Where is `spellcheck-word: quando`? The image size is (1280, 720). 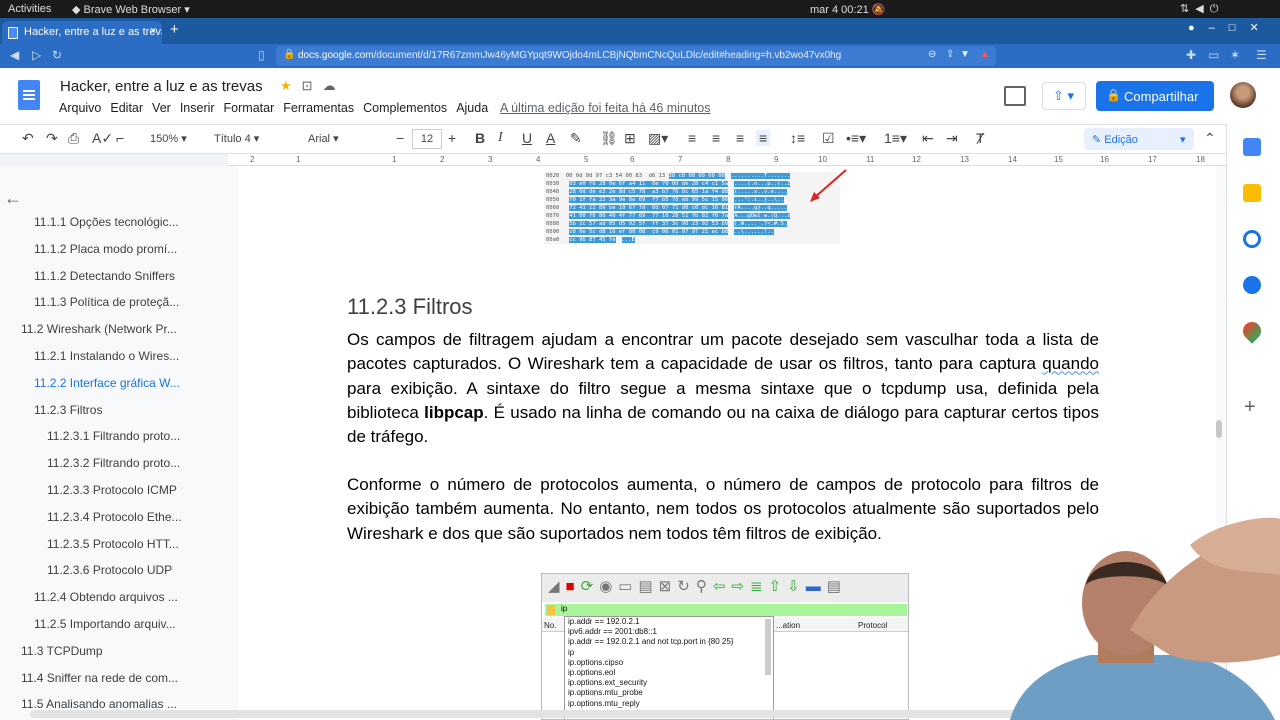
spellcheck-word: quando is located at coordinates (1070, 363).